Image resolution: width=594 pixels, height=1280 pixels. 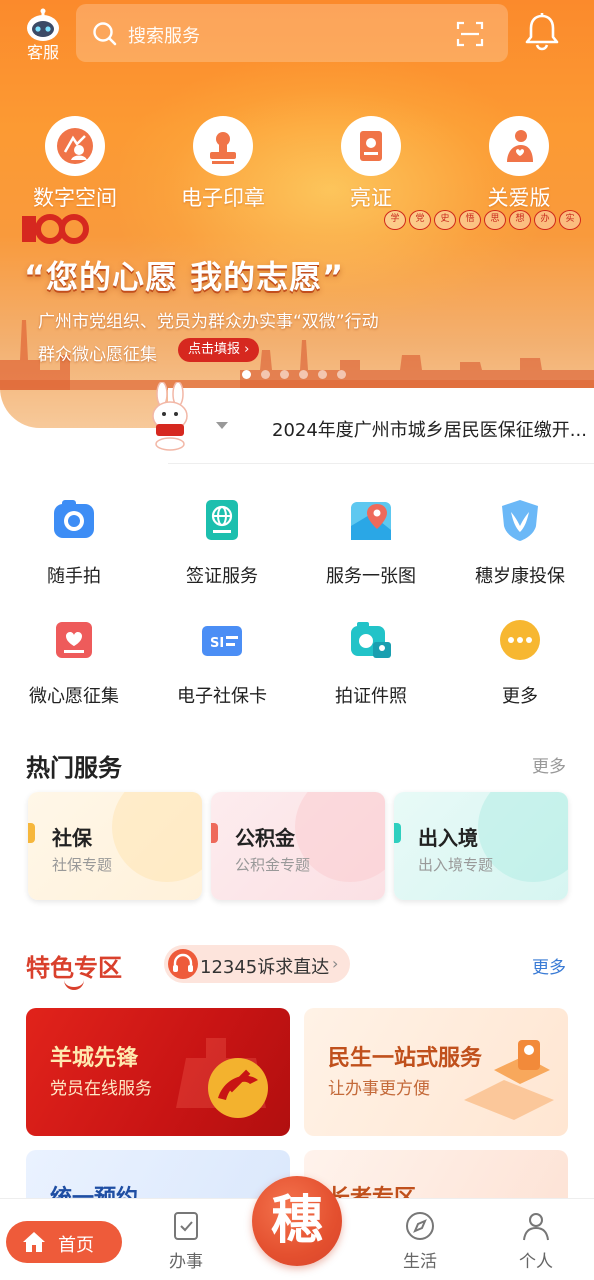 What do you see at coordinates (379, 1089) in the screenshot?
I see `promo-subtitle: 让办事更方便` at bounding box center [379, 1089].